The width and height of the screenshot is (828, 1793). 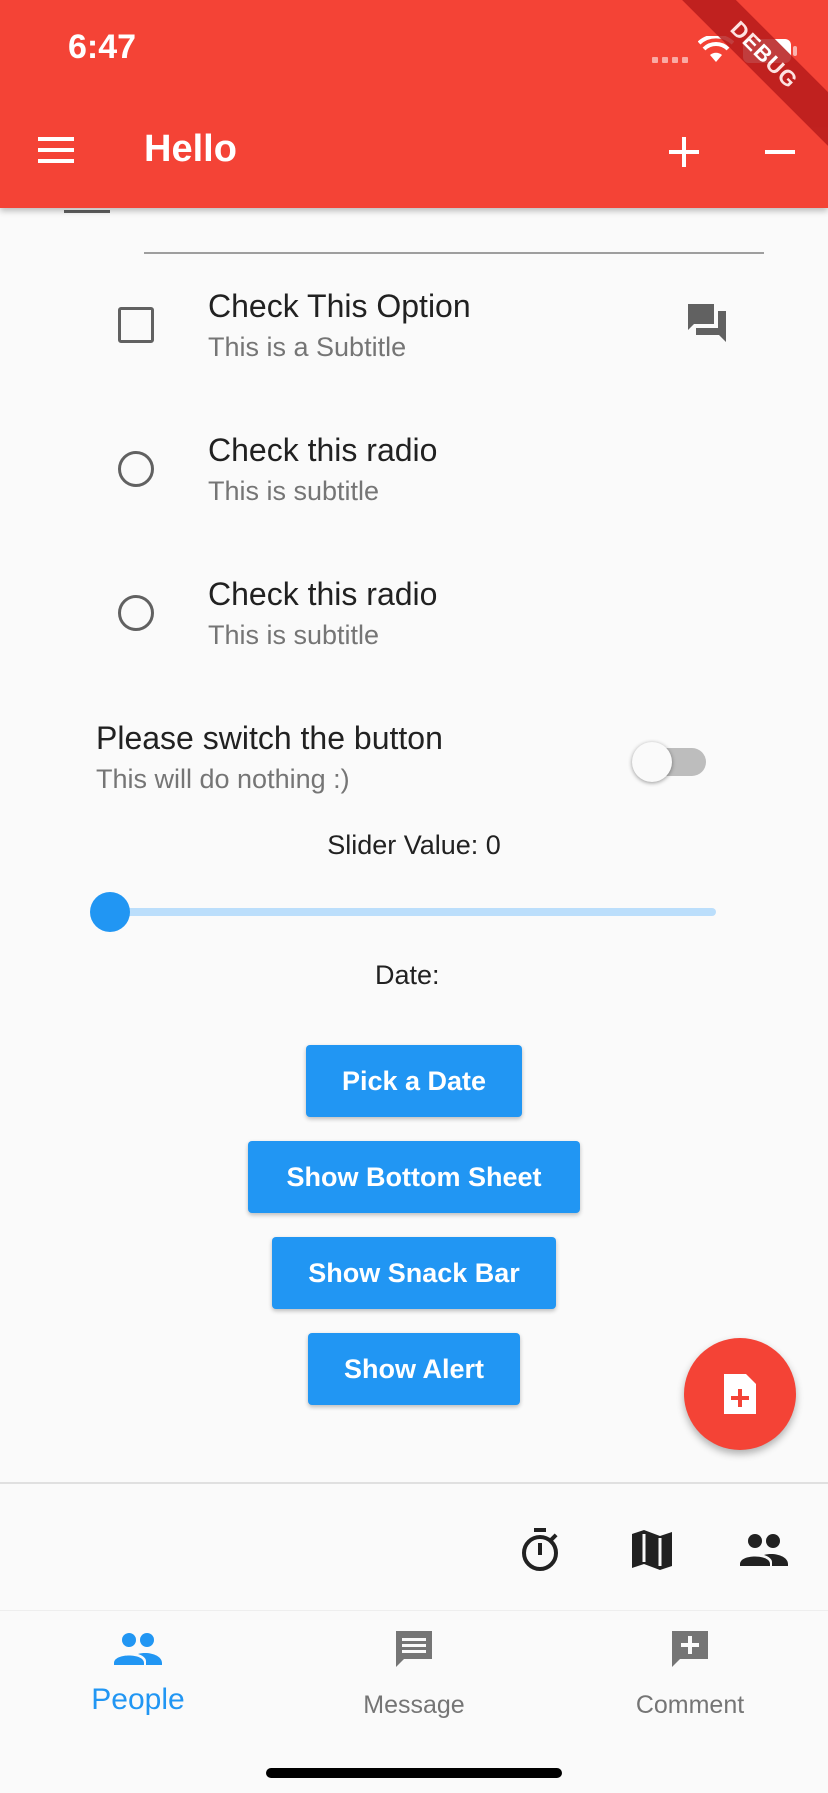 I want to click on slider-track, so click(x=413, y=912).